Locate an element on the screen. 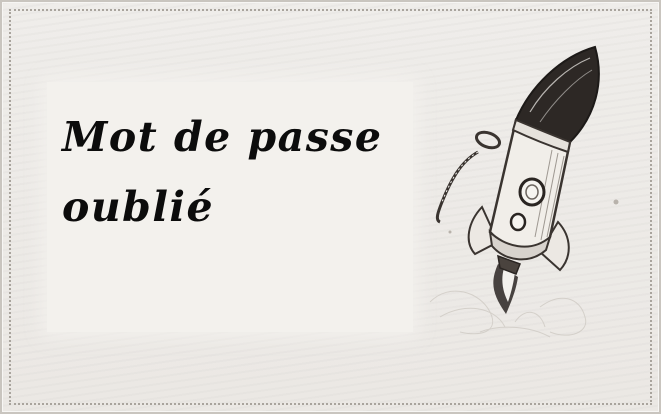 This screenshot has width=661, height=414. page-title: Mot de passe oublié is located at coordinates (222, 172).